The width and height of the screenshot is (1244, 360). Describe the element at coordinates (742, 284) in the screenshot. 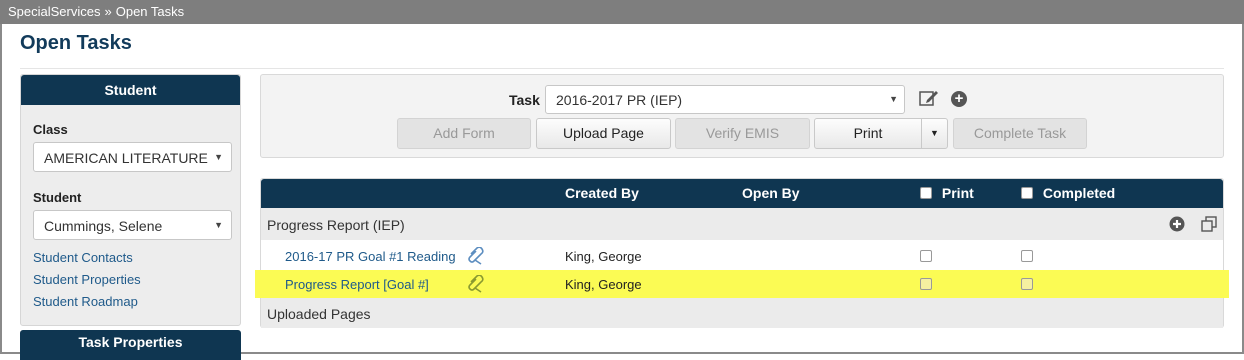

I see `table-row: Progress Report [Goal #] King, George` at that location.